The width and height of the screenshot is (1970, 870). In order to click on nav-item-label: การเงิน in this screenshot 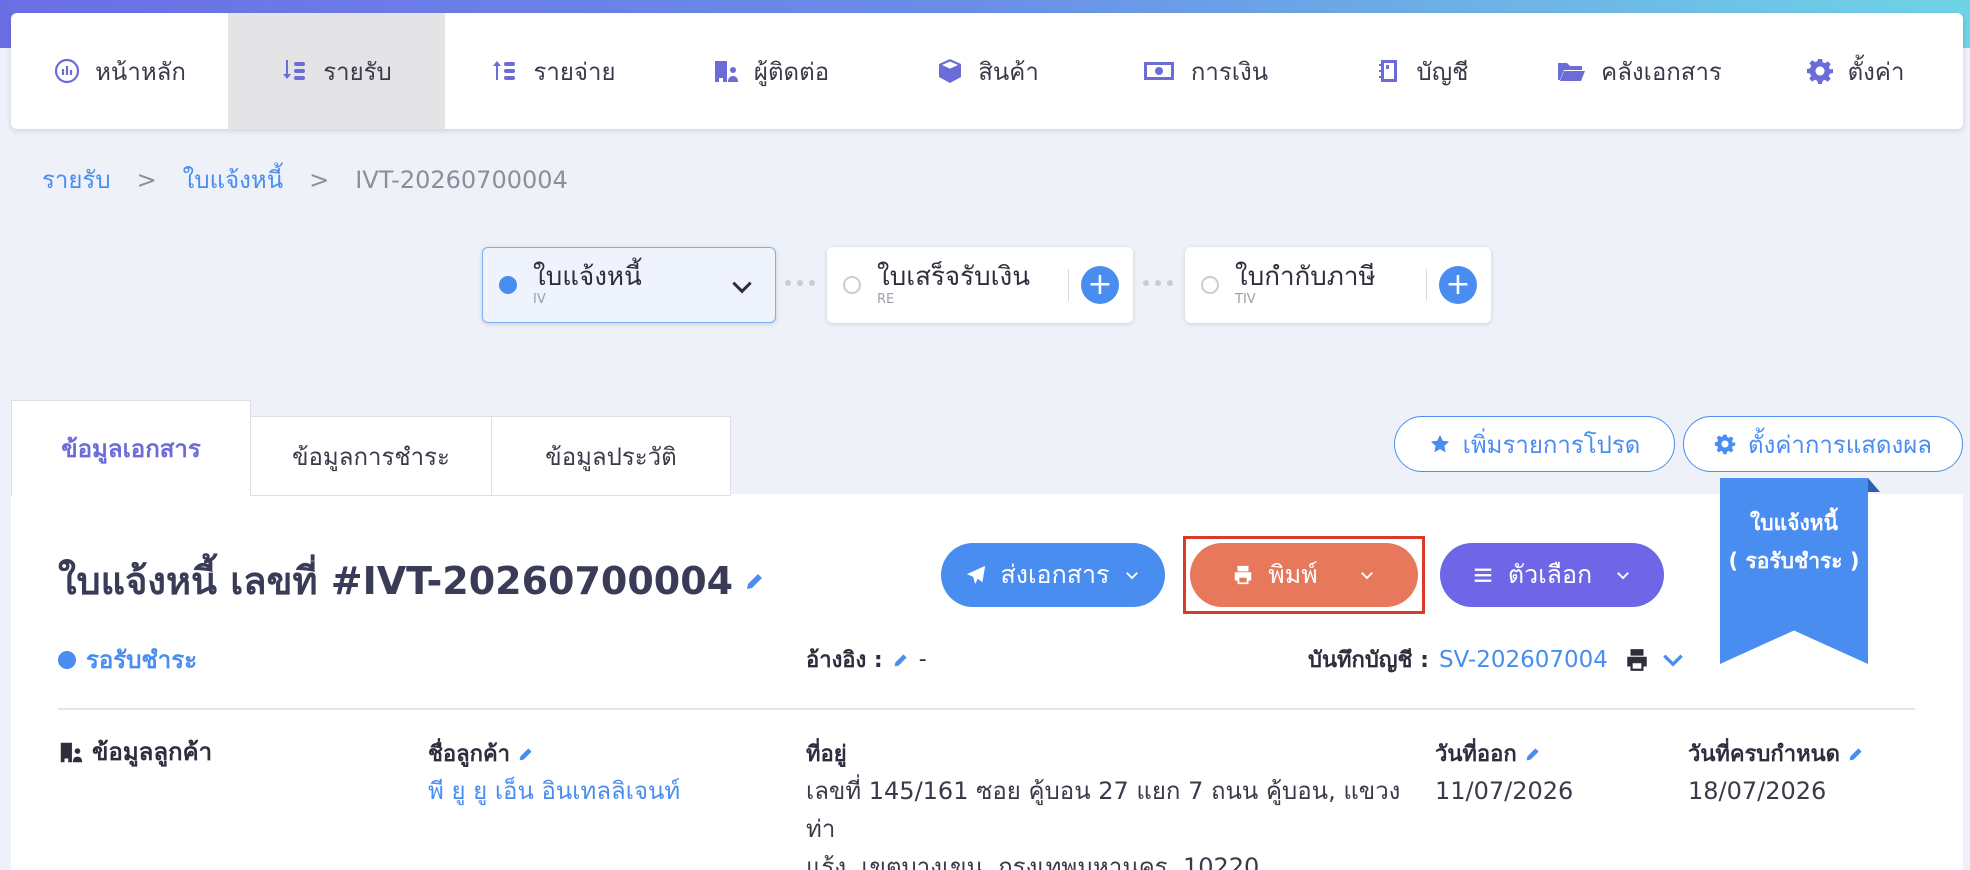, I will do `click(1229, 71)`.